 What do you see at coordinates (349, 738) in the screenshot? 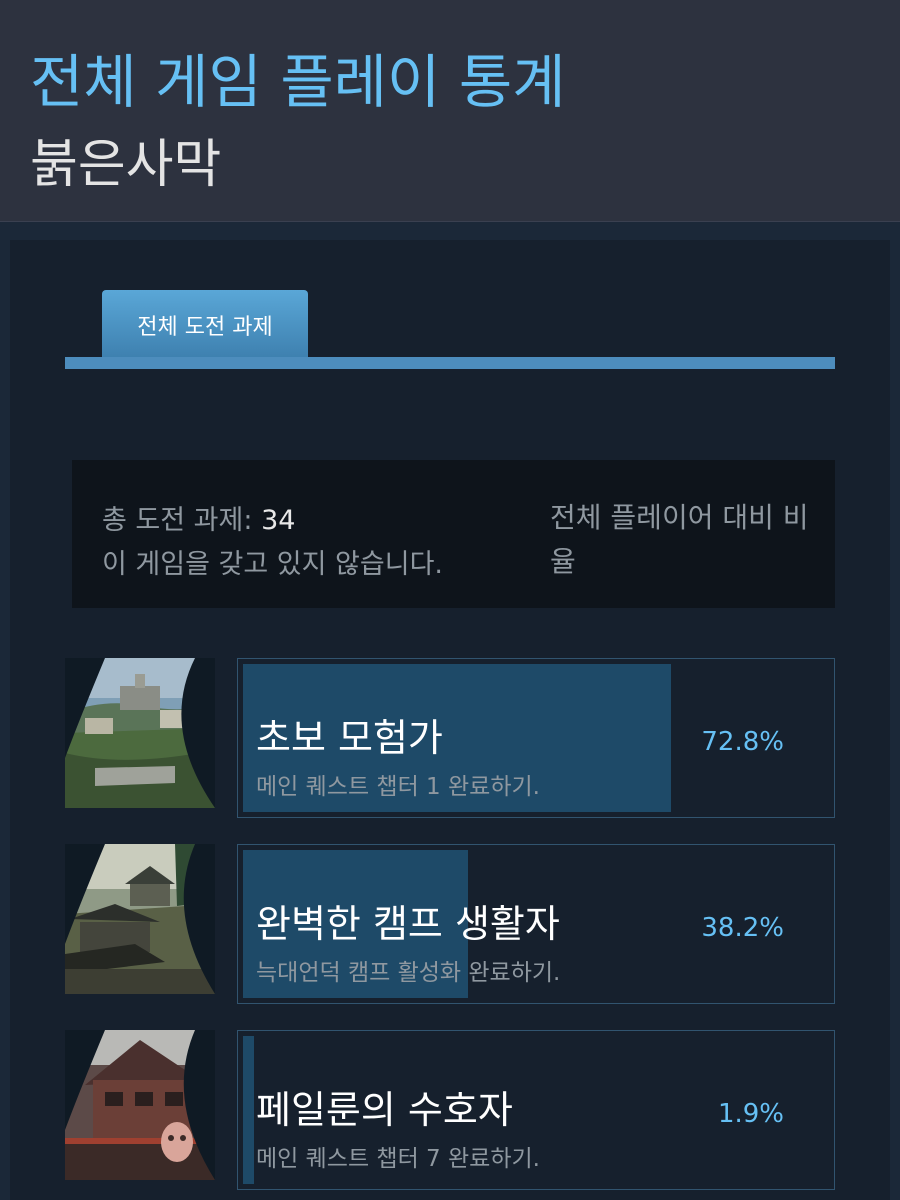
I see `achievement-name: 초보 모험가` at bounding box center [349, 738].